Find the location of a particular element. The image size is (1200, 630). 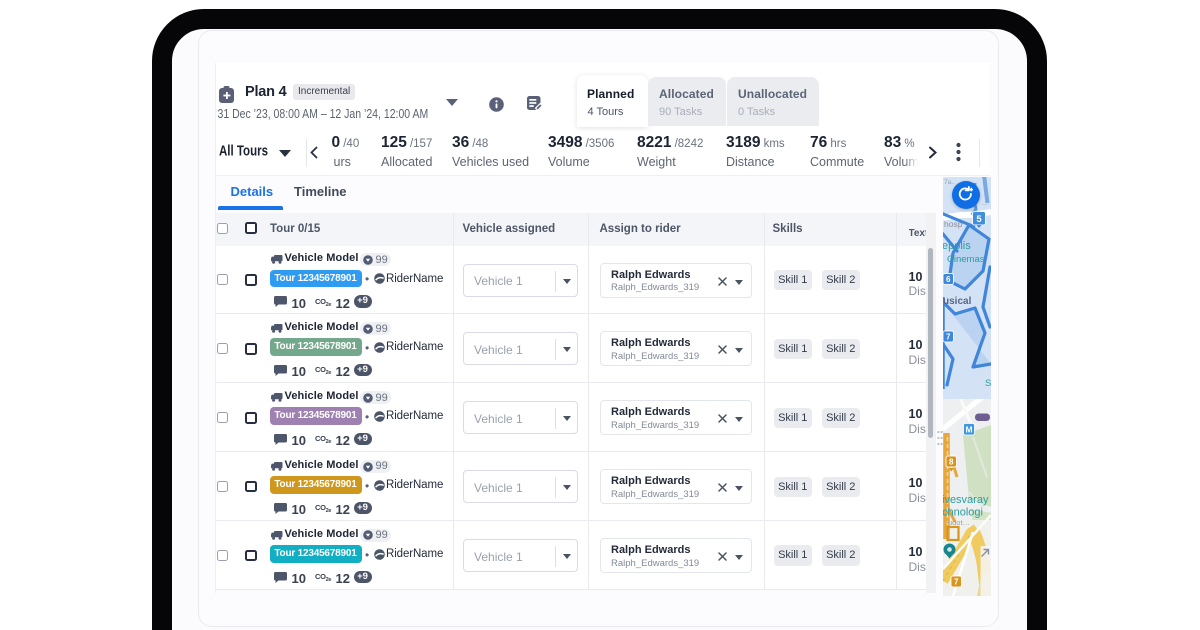

svg-text: M is located at coordinates (968, 430).